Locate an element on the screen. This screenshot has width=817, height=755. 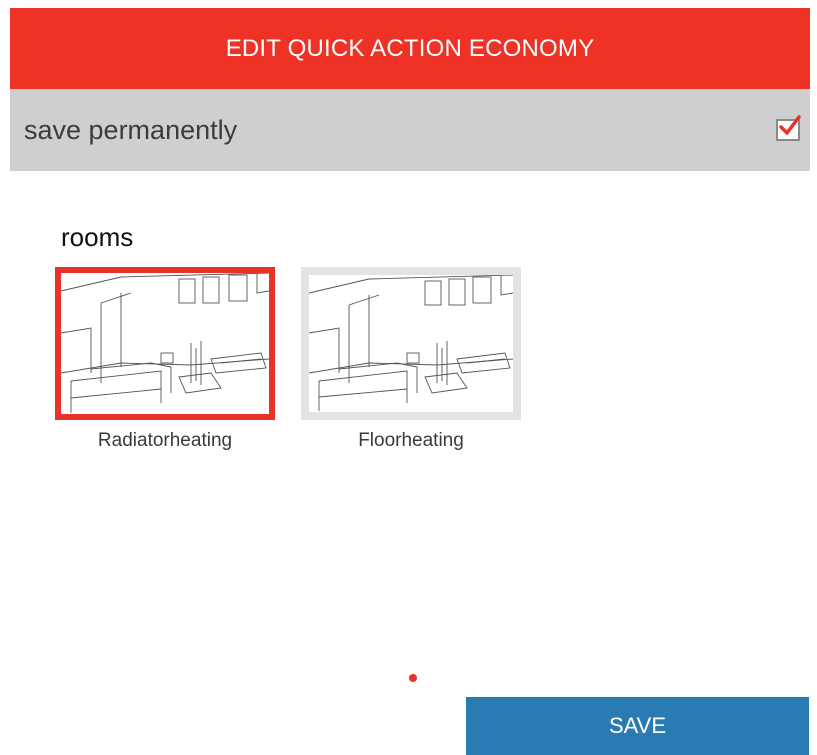
save-permanently-checkbox is located at coordinates (788, 128).